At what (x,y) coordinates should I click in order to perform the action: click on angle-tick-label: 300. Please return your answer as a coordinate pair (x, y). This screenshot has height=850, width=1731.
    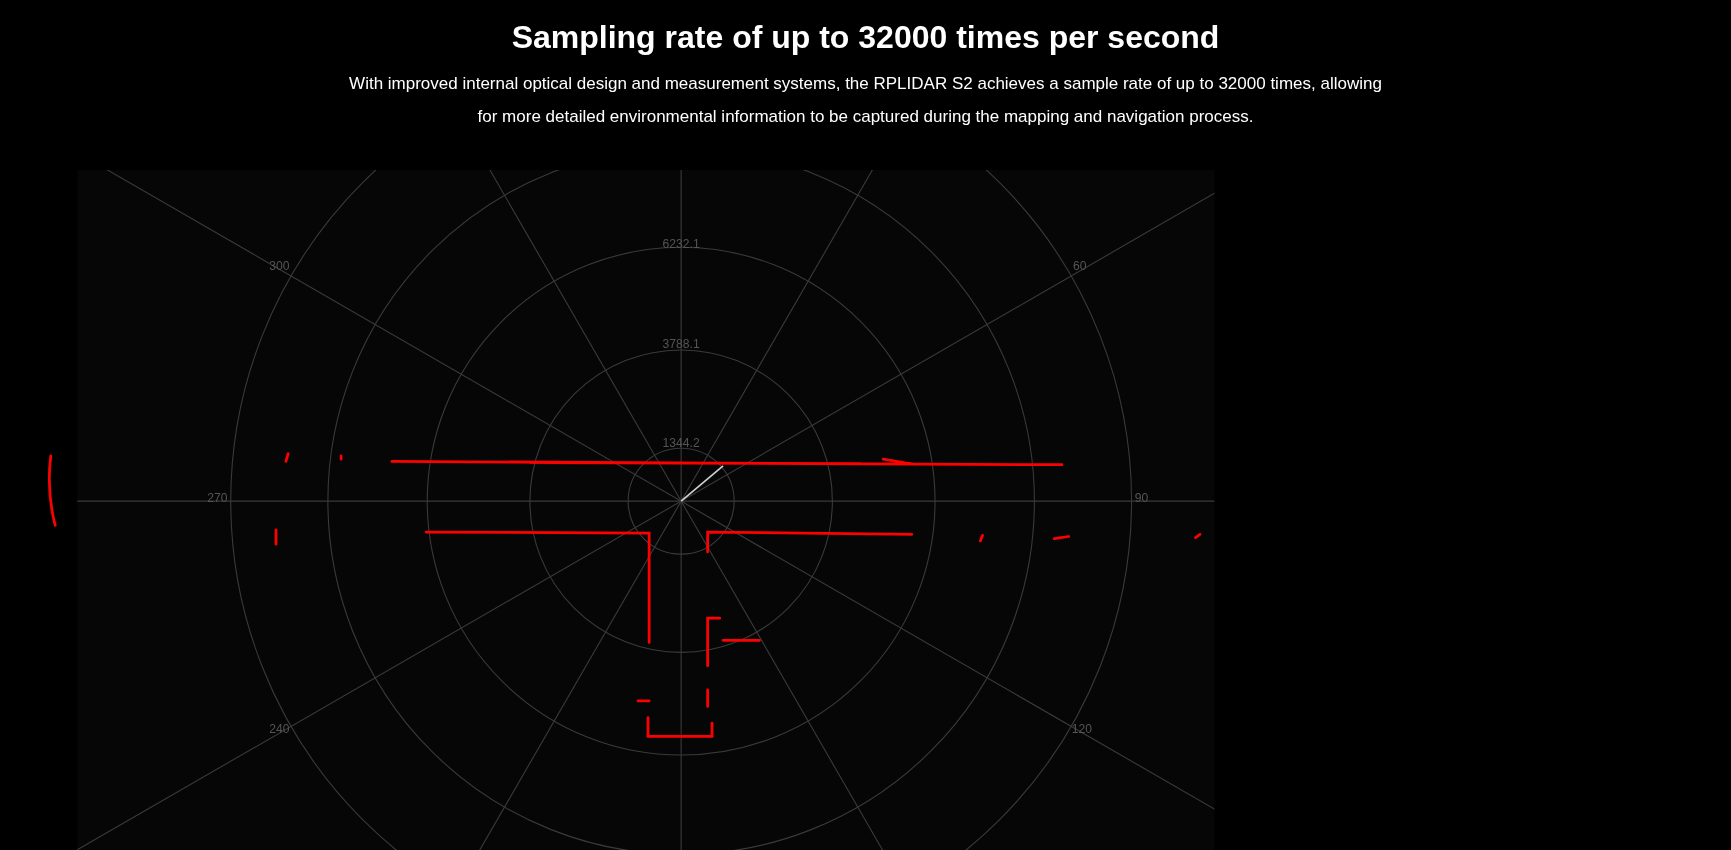
    Looking at the image, I should click on (279, 266).